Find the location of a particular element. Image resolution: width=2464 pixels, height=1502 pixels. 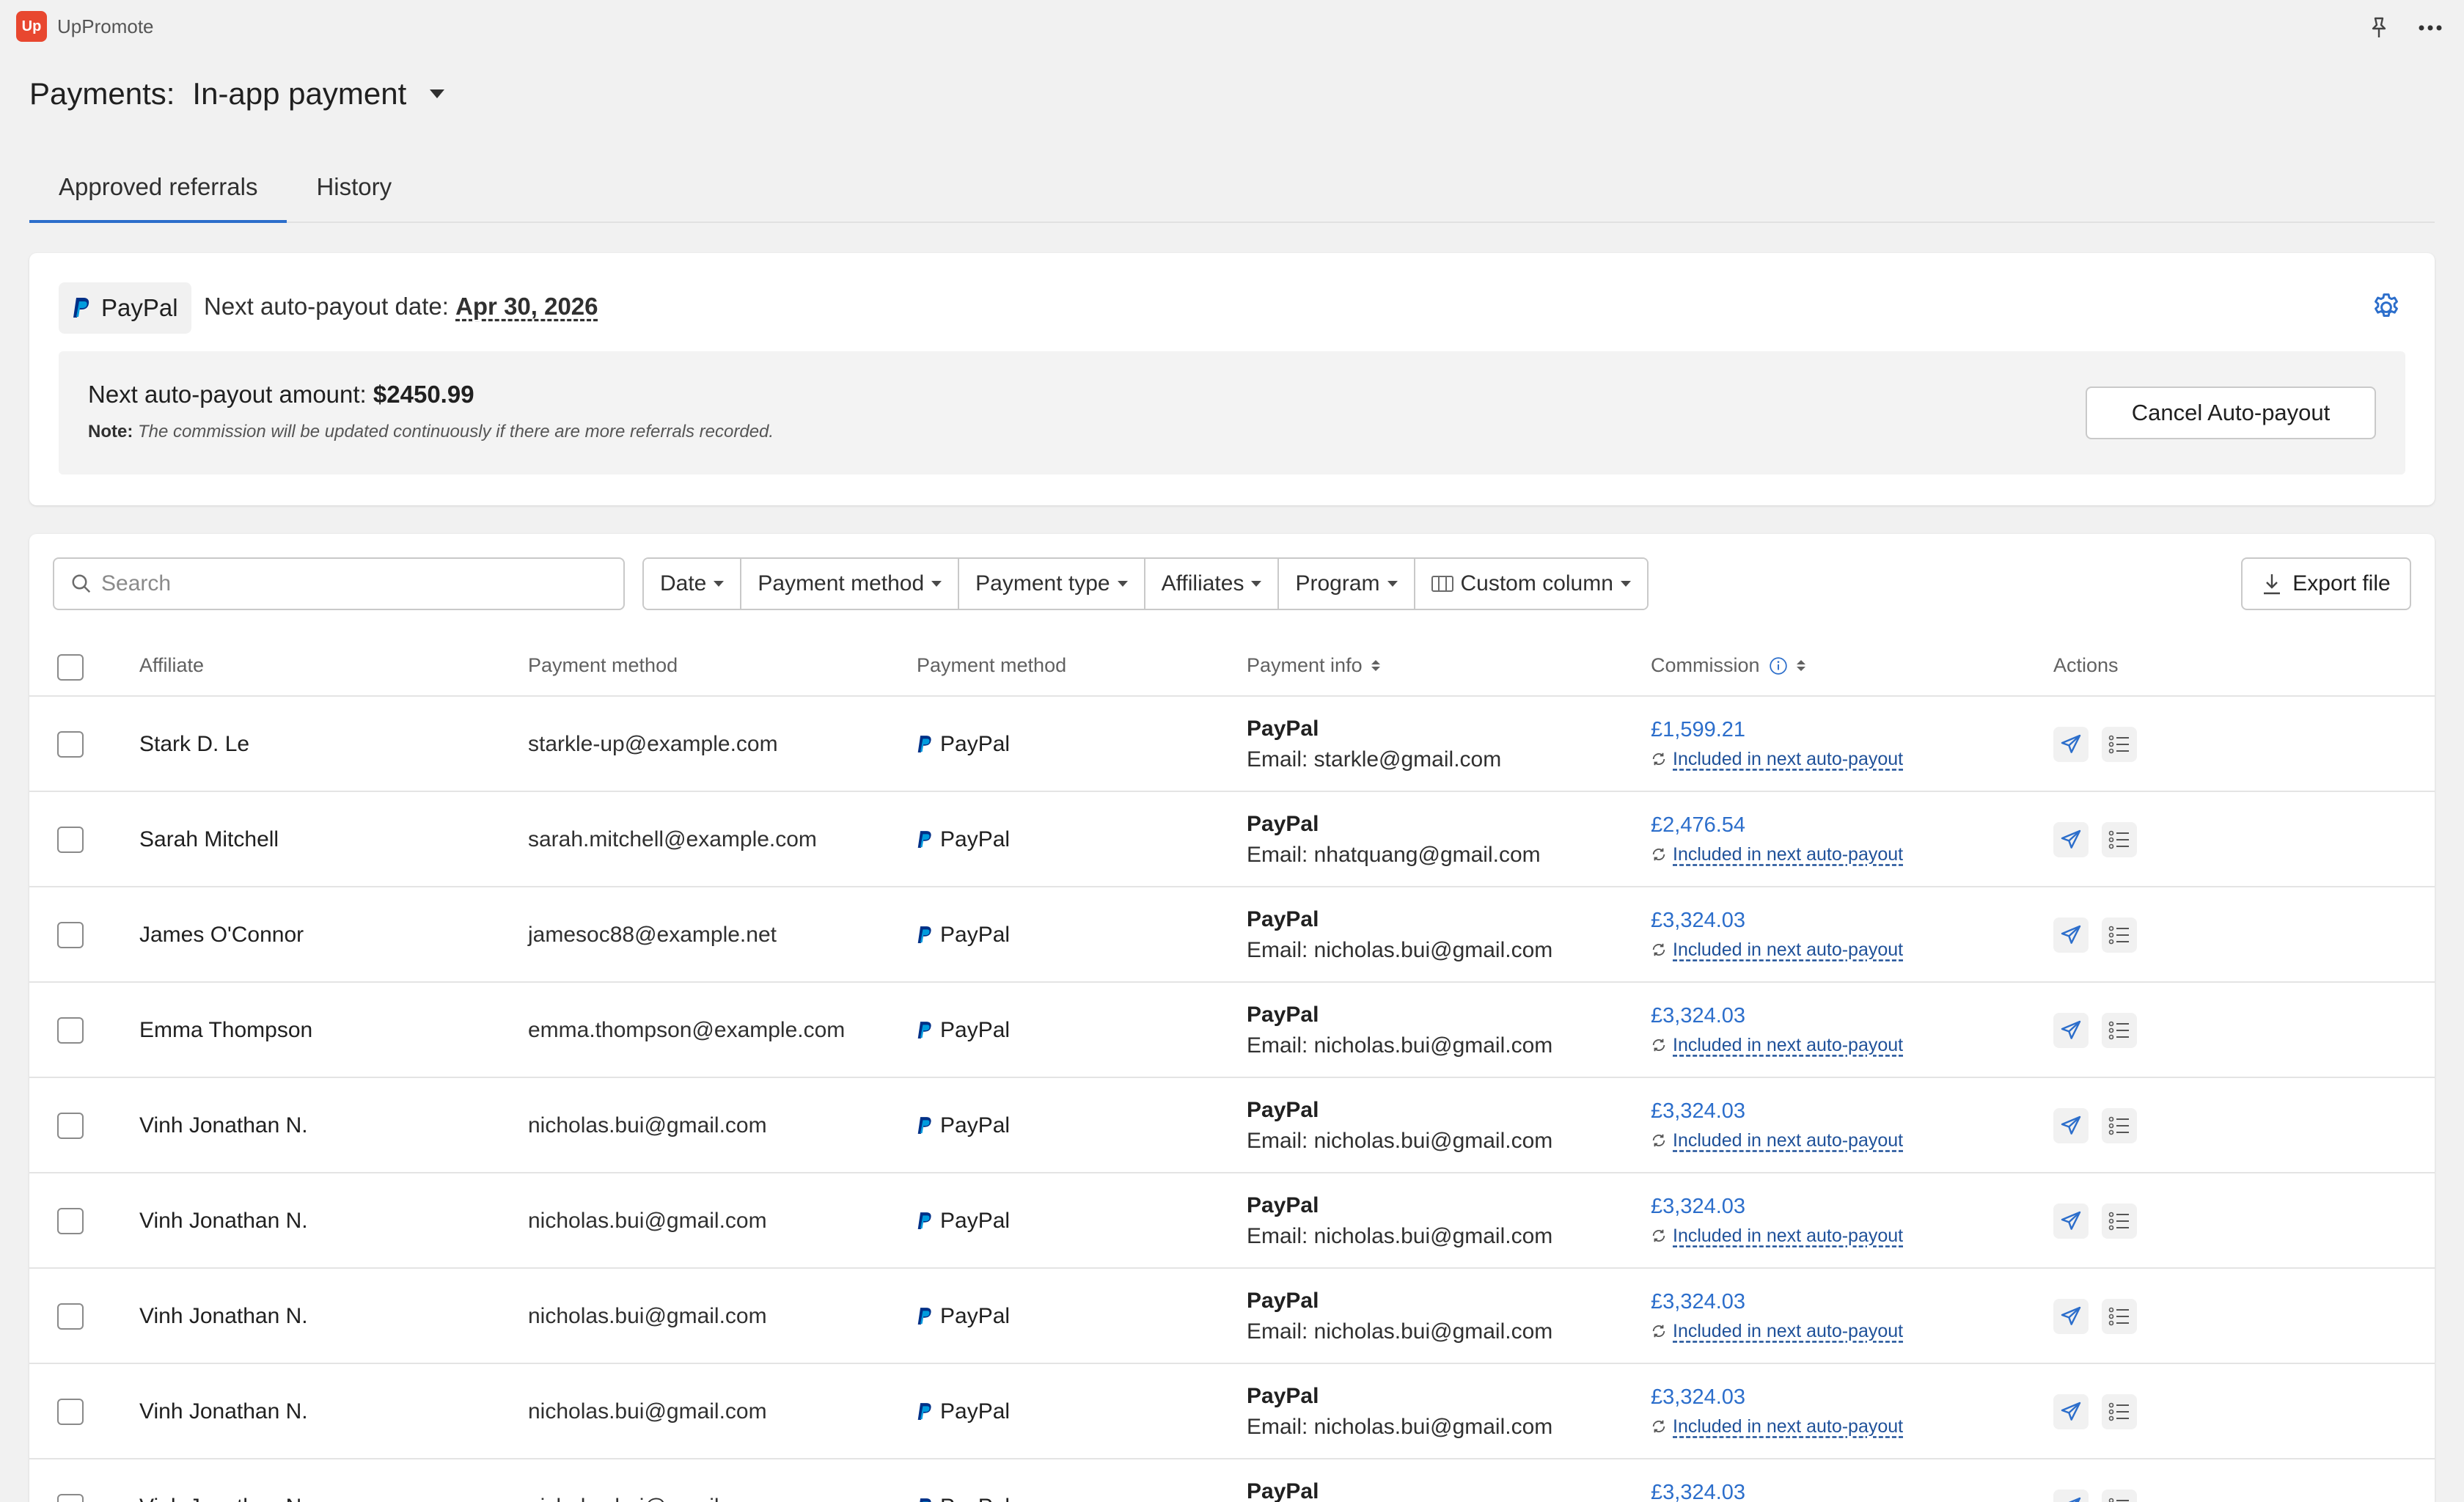

next-date-value: Apr 30, 2026 is located at coordinates (526, 306).